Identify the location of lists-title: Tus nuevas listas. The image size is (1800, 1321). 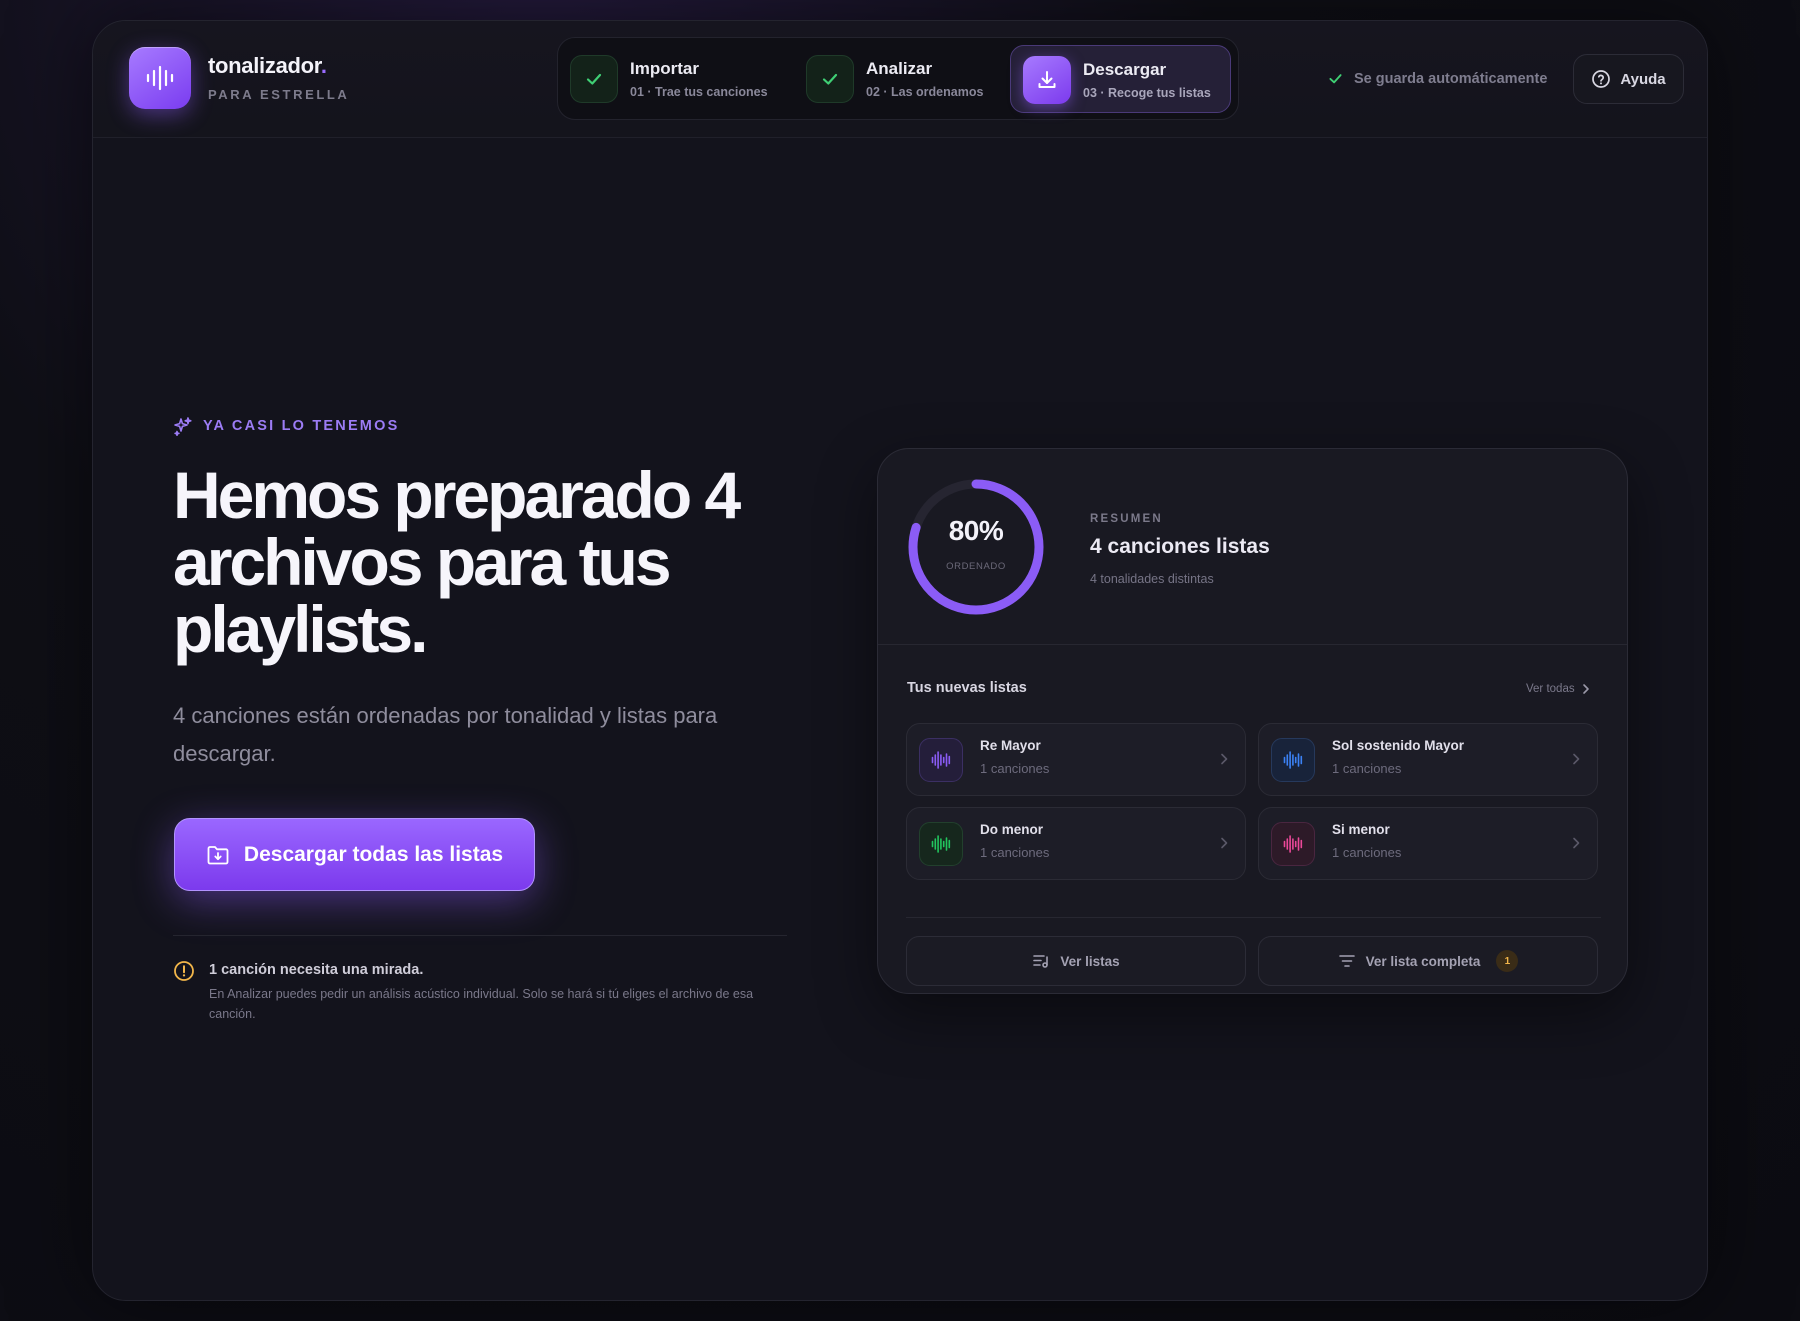
(967, 688).